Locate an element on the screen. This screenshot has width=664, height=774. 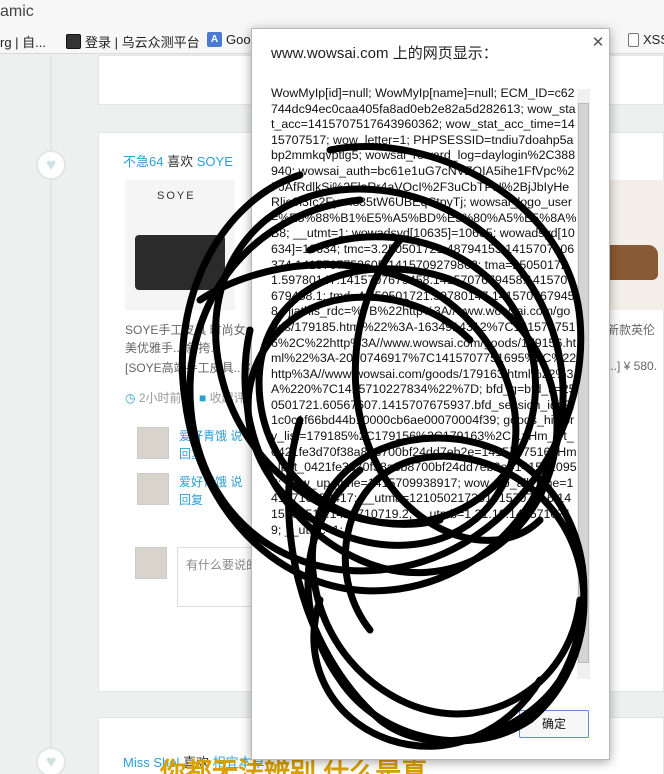
product-desc: SOYE手工皮具 时尚女士 is located at coordinates (191, 330).